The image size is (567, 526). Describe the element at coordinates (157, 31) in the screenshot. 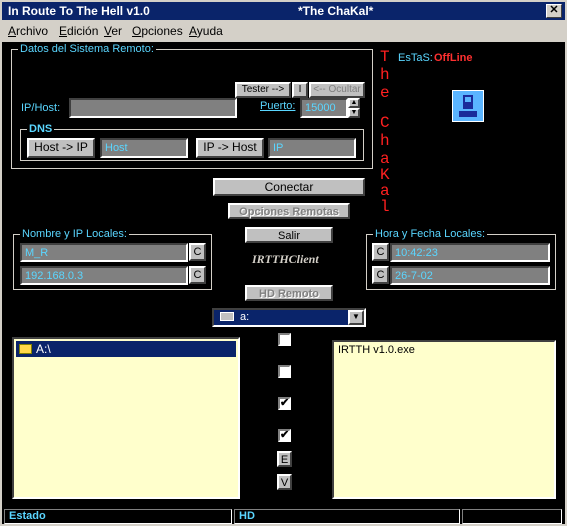

I see `menu-opciones: Opciones` at that location.